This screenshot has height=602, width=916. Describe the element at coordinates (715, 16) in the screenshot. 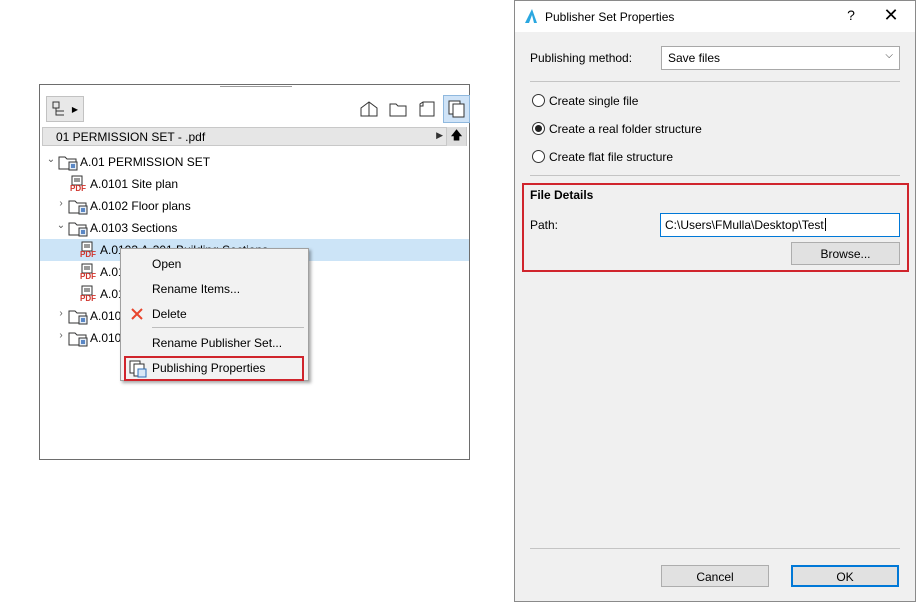

I see `dialog-titlebar: Publisher Set Properties ? ✕` at that location.